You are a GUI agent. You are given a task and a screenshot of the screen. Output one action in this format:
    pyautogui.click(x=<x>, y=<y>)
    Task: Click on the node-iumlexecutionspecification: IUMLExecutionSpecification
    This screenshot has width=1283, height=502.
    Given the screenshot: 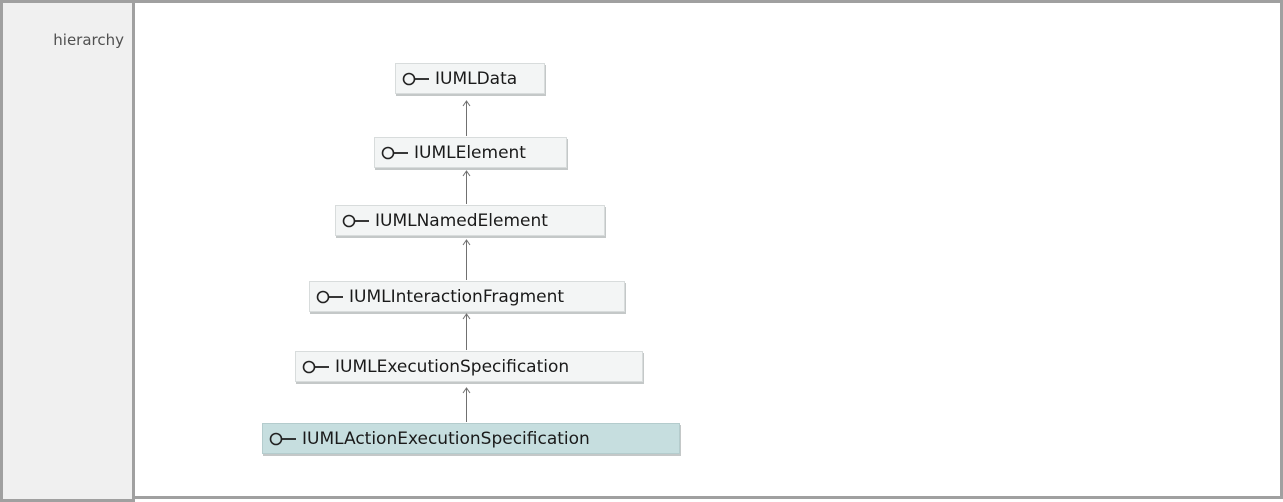 What is the action you would take?
    pyautogui.click(x=469, y=366)
    